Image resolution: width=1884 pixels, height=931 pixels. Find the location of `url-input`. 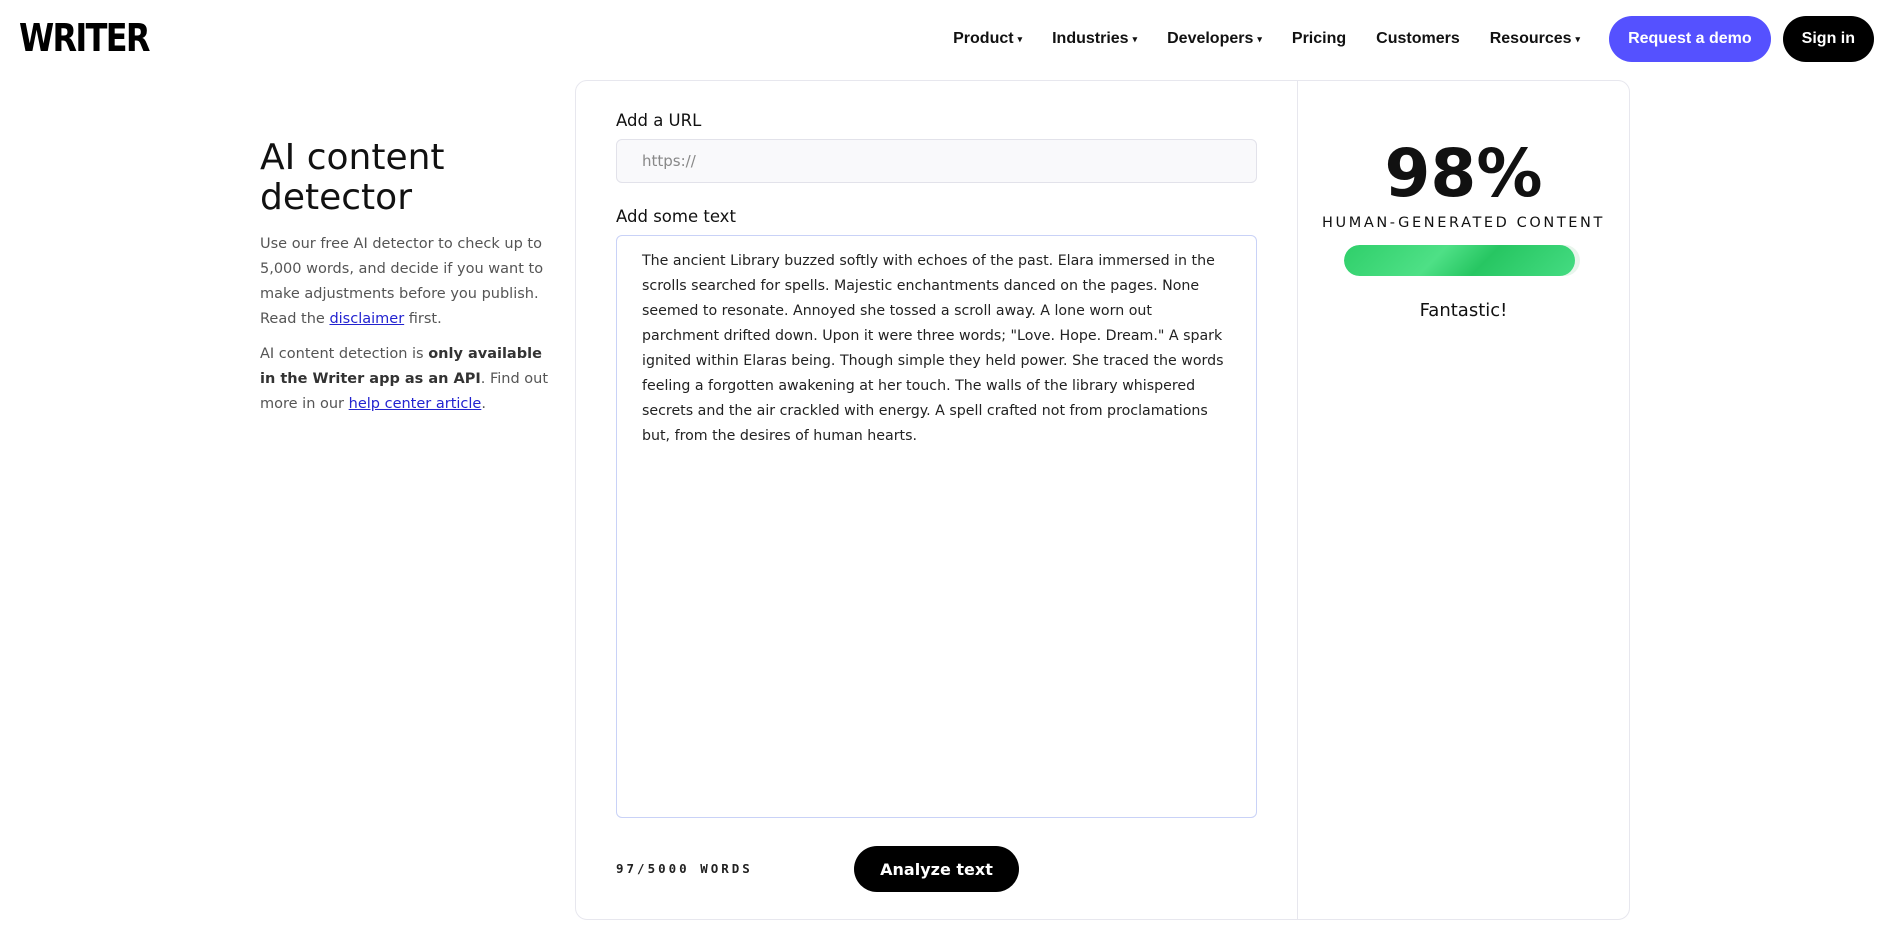

url-input is located at coordinates (936, 161).